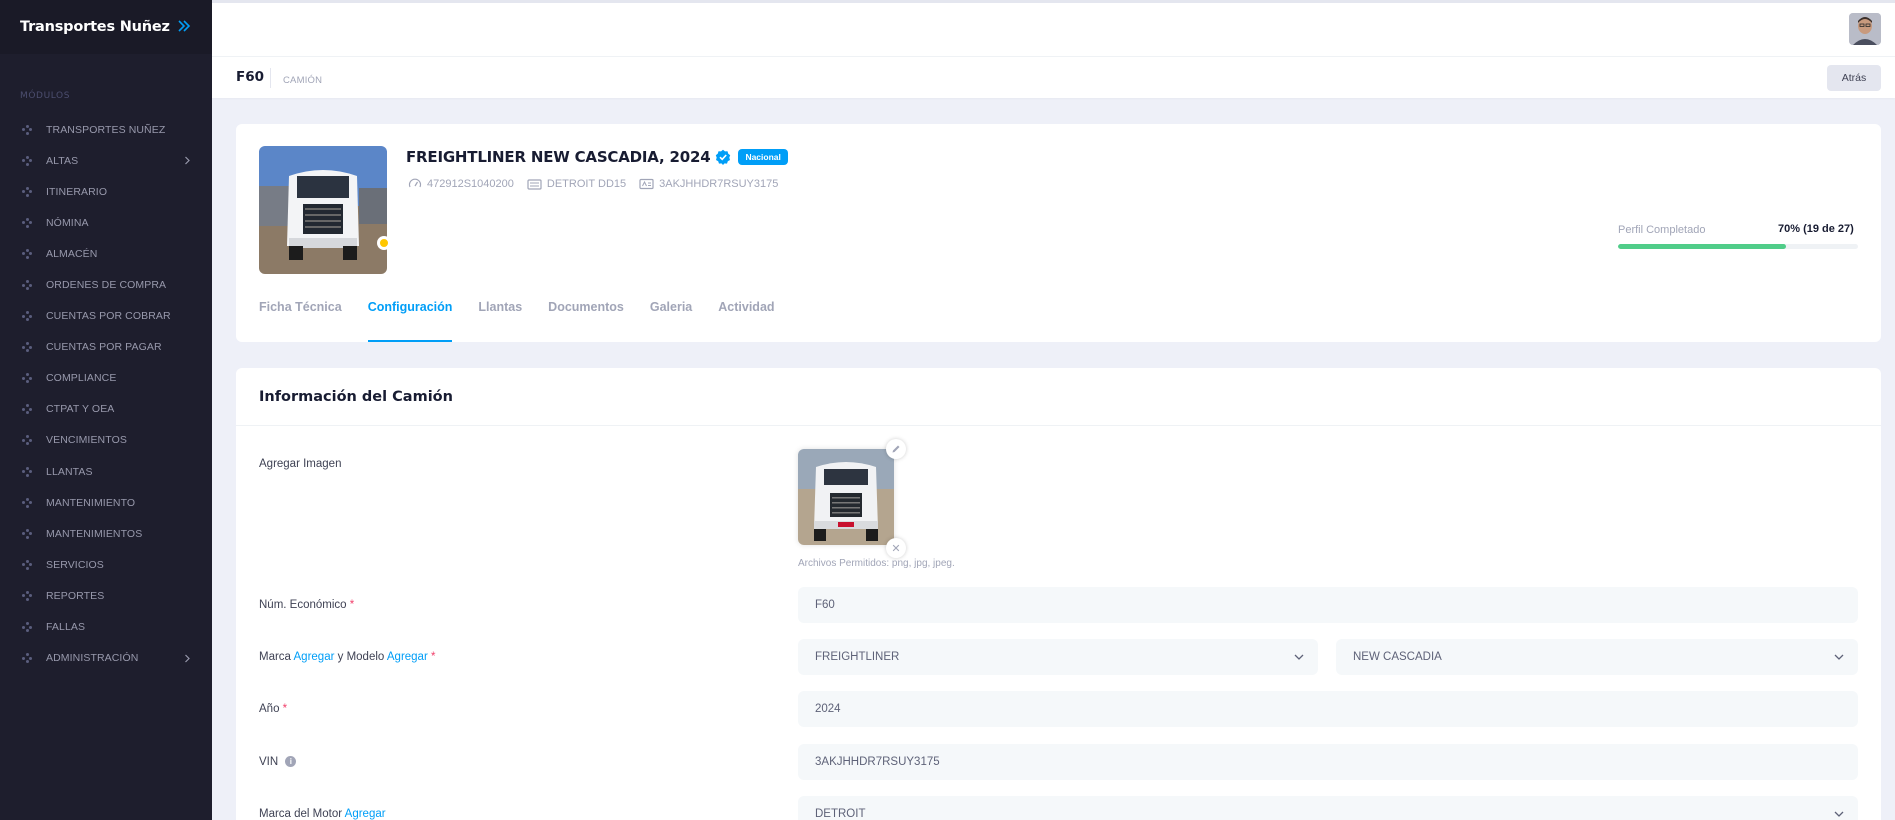 Image resolution: width=1895 pixels, height=820 pixels. Describe the element at coordinates (80, 409) in the screenshot. I see `sidebar-item-label: CTPAT Y OEA` at that location.